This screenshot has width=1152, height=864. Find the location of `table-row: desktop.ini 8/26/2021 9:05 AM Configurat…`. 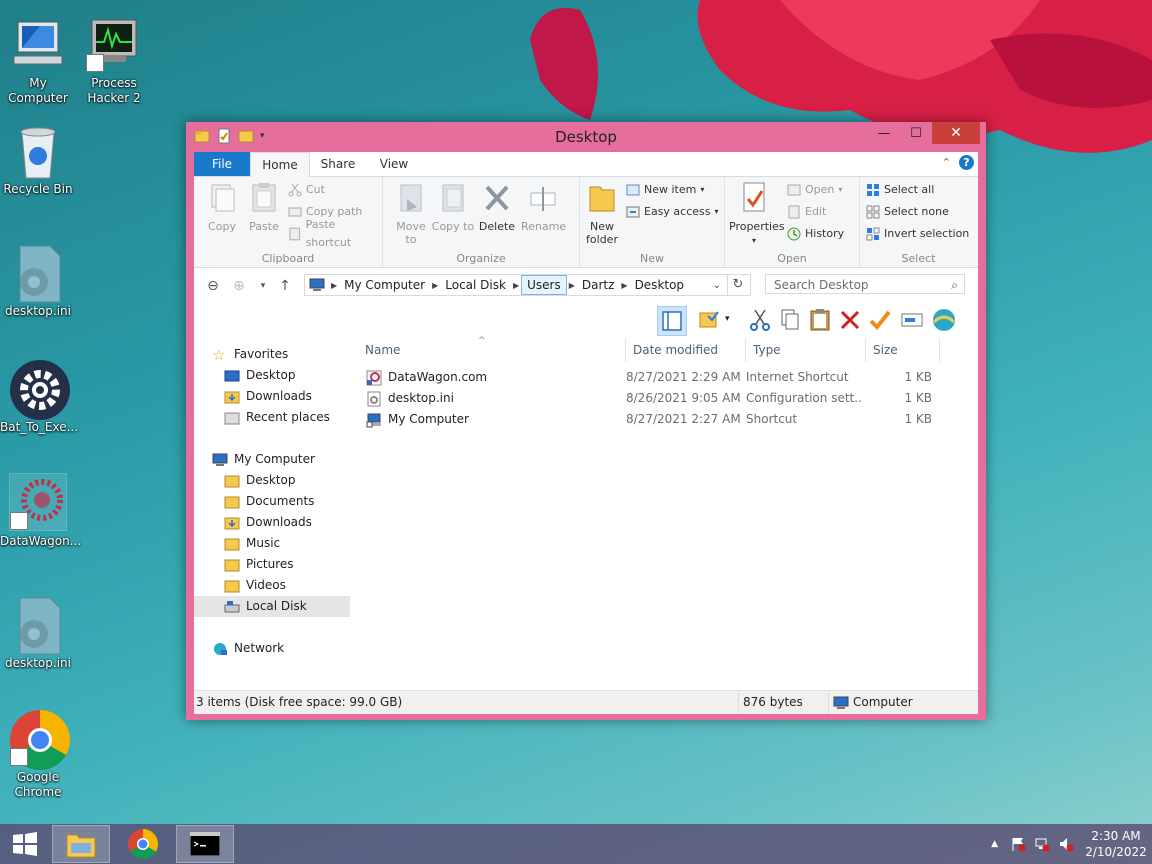

table-row: desktop.ini 8/26/2021 9:05 AM Configurat… is located at coordinates (668, 398).